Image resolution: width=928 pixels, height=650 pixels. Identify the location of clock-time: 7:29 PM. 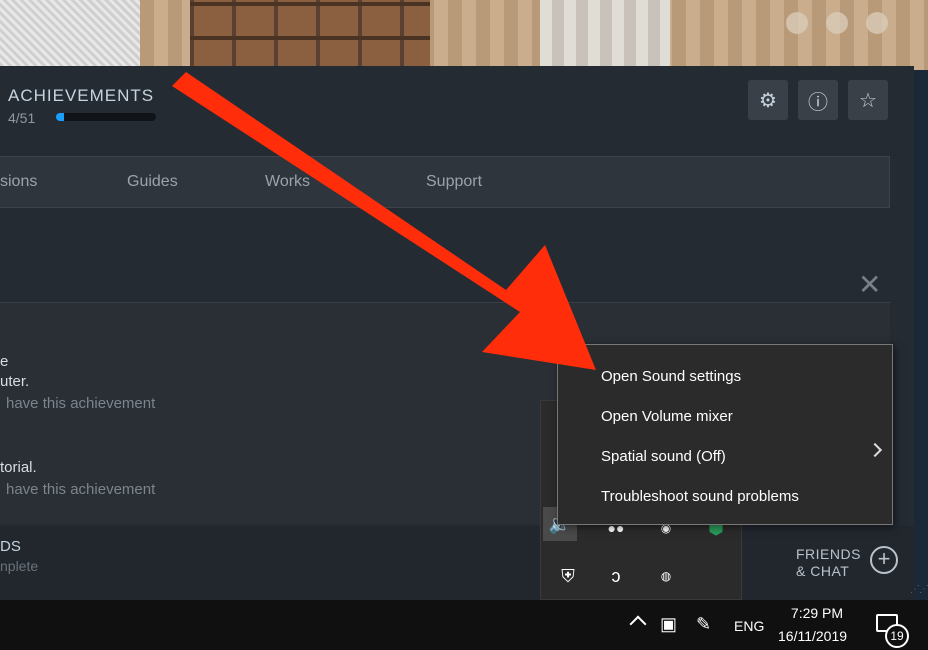
(817, 613).